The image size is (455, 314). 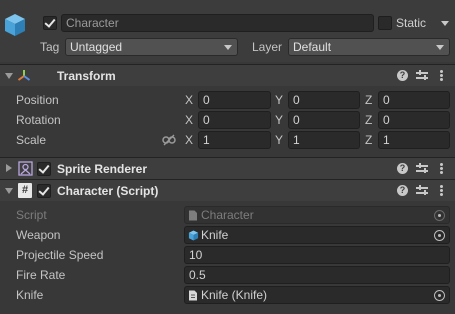 I want to click on layer-label: Layer, so click(x=267, y=47).